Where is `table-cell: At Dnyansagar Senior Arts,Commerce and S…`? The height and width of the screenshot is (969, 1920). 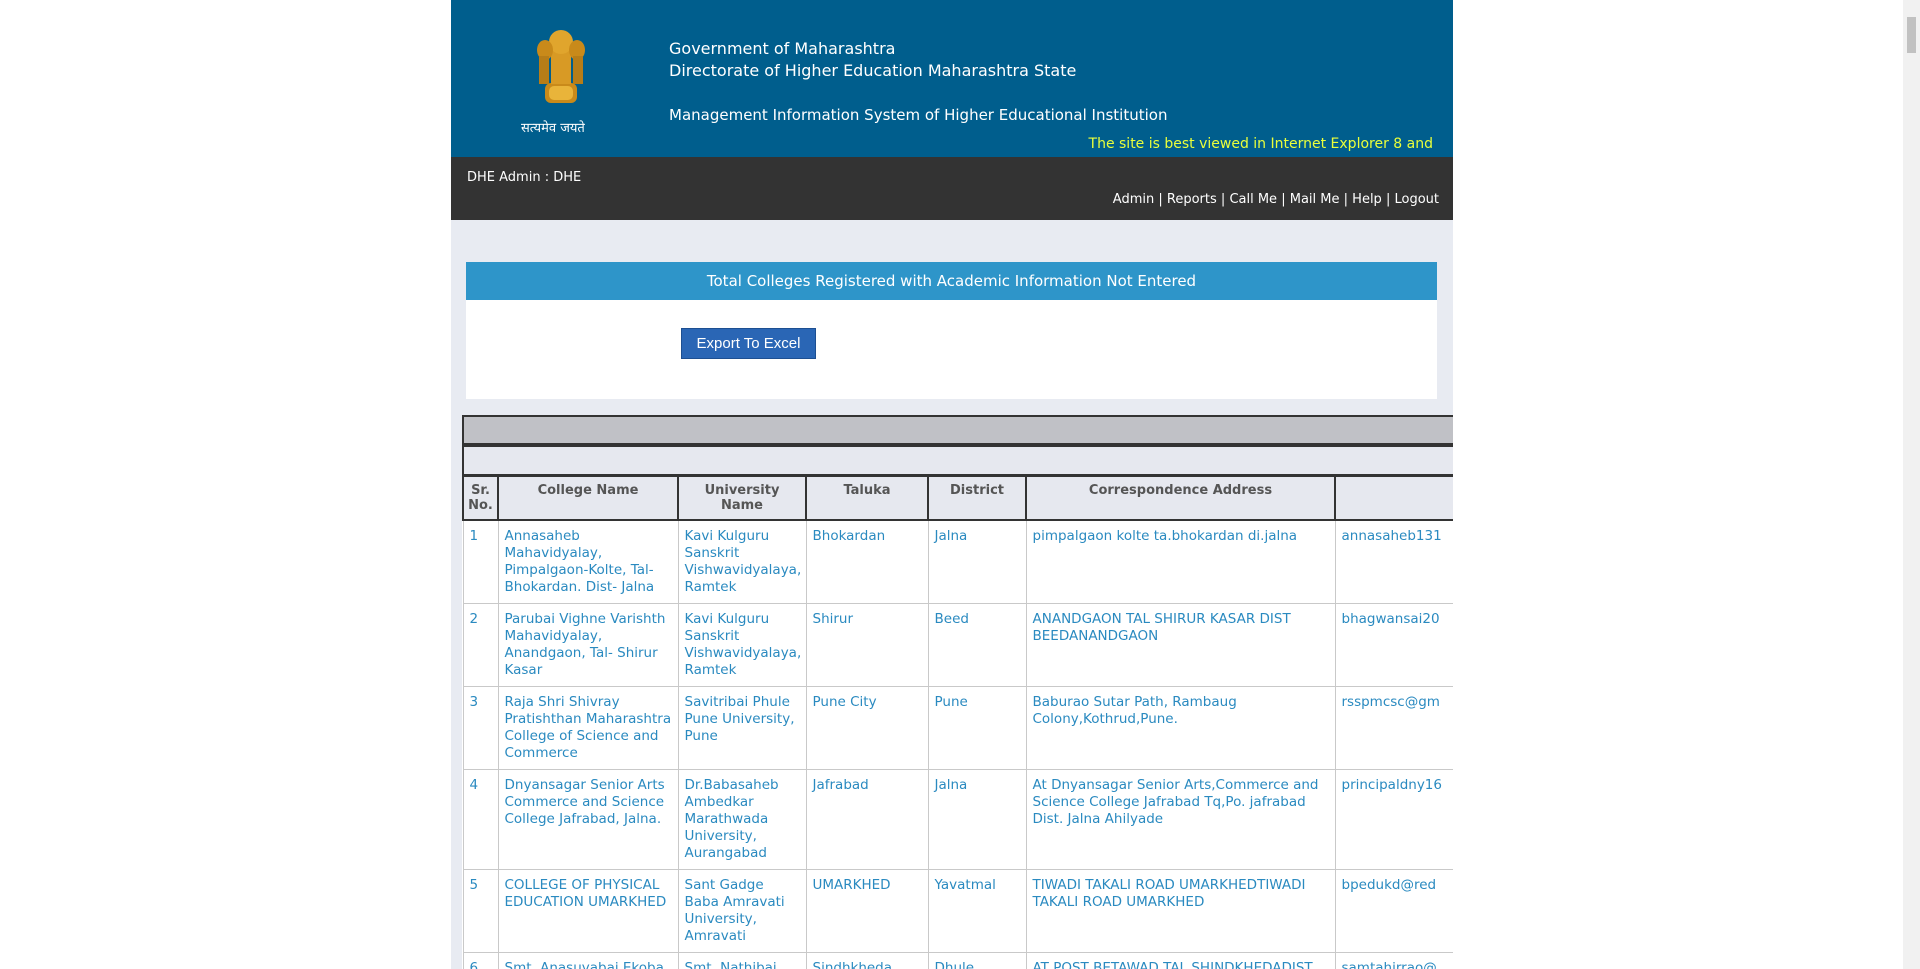 table-cell: At Dnyansagar Senior Arts,Commerce and S… is located at coordinates (1180, 819).